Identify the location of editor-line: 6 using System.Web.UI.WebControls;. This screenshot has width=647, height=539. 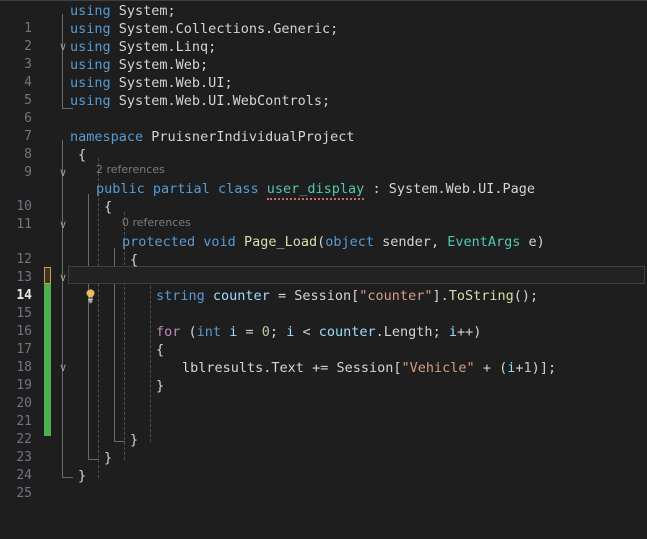
(323, 109).